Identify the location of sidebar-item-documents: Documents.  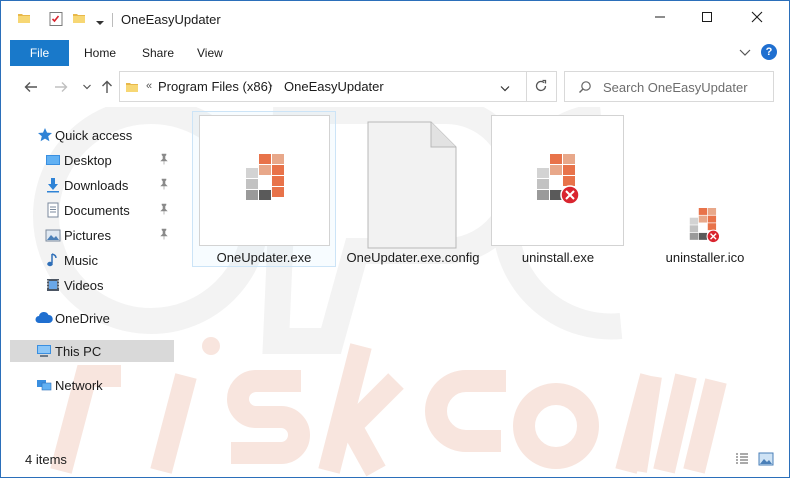
(92, 210).